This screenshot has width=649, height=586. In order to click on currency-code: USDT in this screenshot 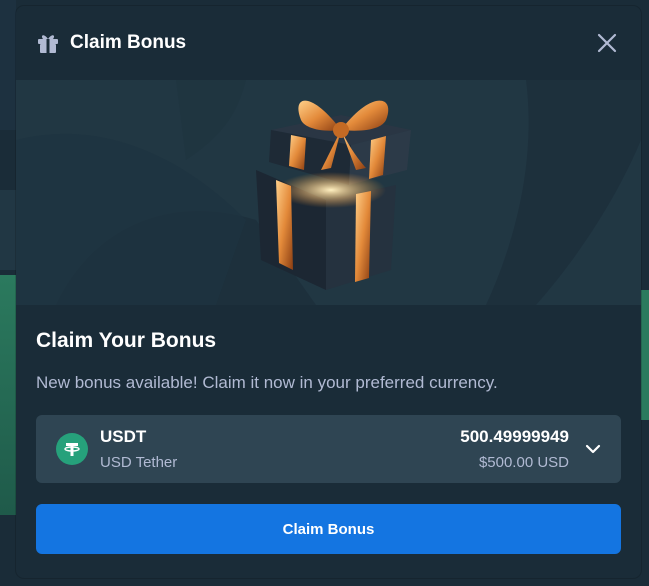, I will do `click(123, 436)`.